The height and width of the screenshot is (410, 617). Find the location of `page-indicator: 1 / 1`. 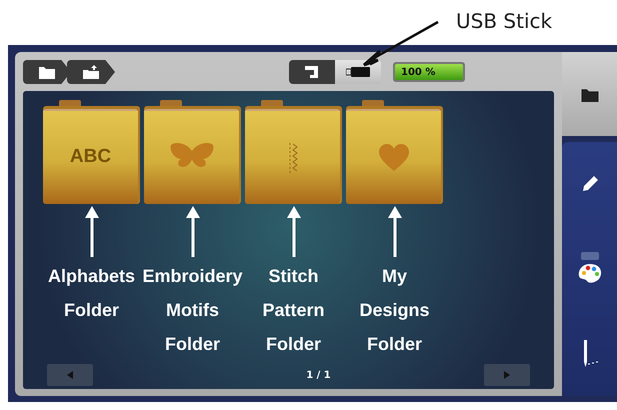

page-indicator: 1 / 1 is located at coordinates (318, 375).